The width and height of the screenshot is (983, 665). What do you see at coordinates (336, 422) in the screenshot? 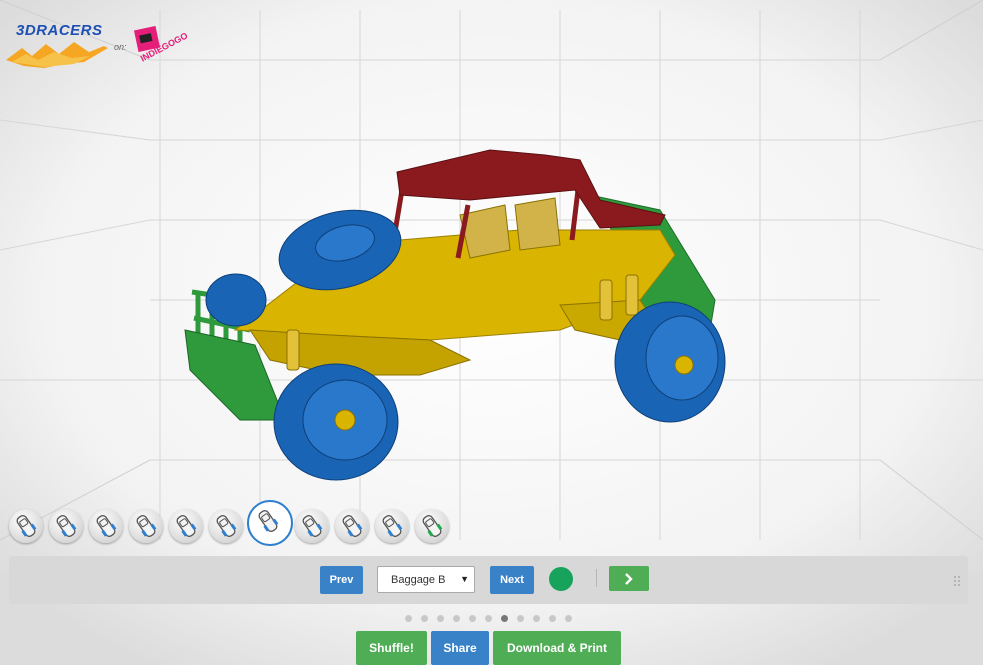
I see `front-wheel` at bounding box center [336, 422].